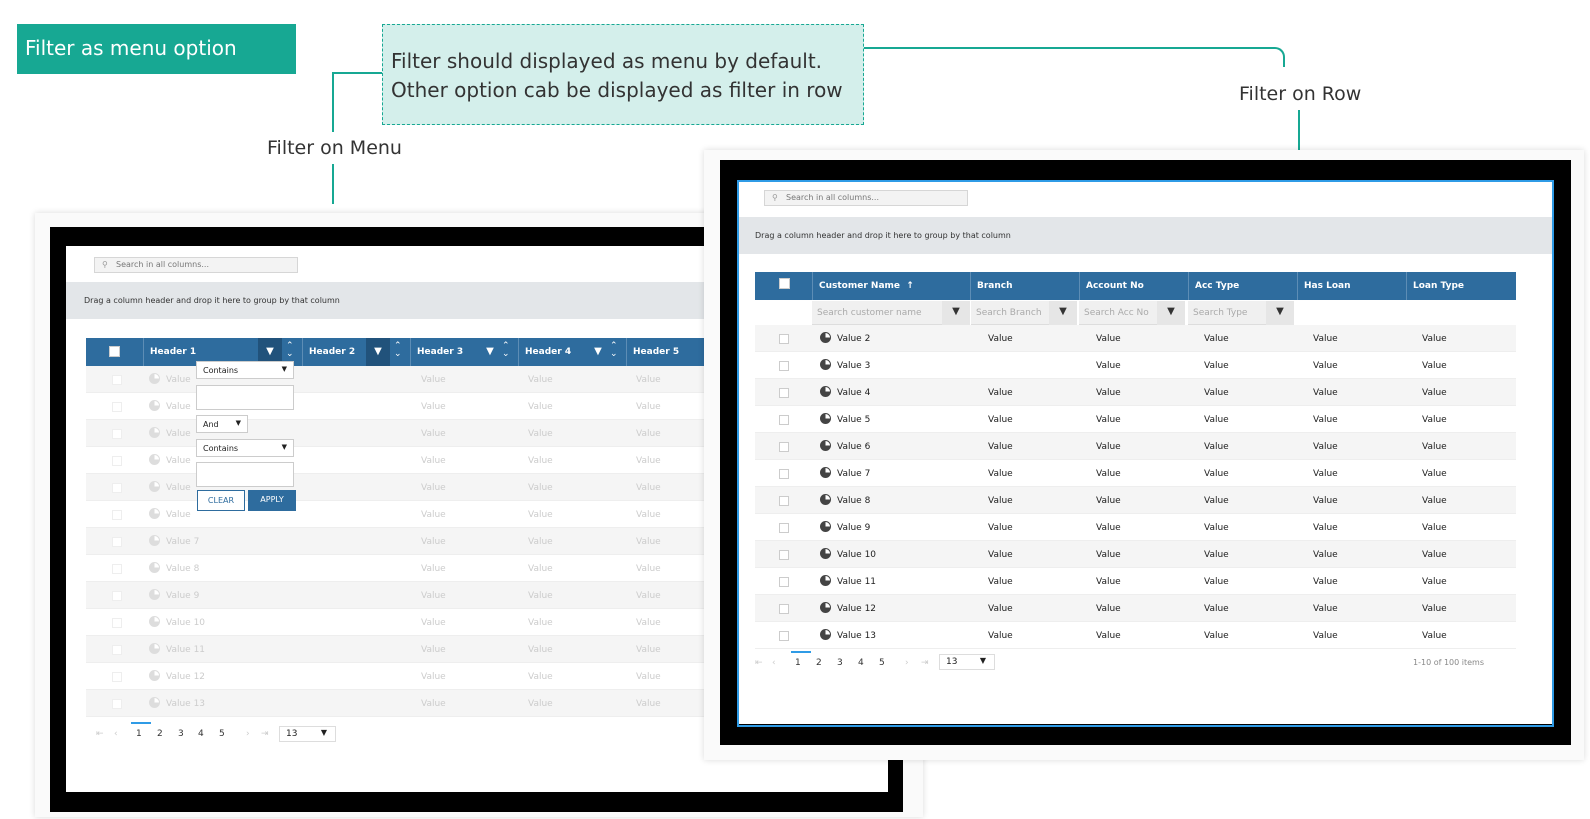 The image size is (1590, 819). What do you see at coordinates (186, 677) in the screenshot?
I see `cell-header-1: Value 12` at bounding box center [186, 677].